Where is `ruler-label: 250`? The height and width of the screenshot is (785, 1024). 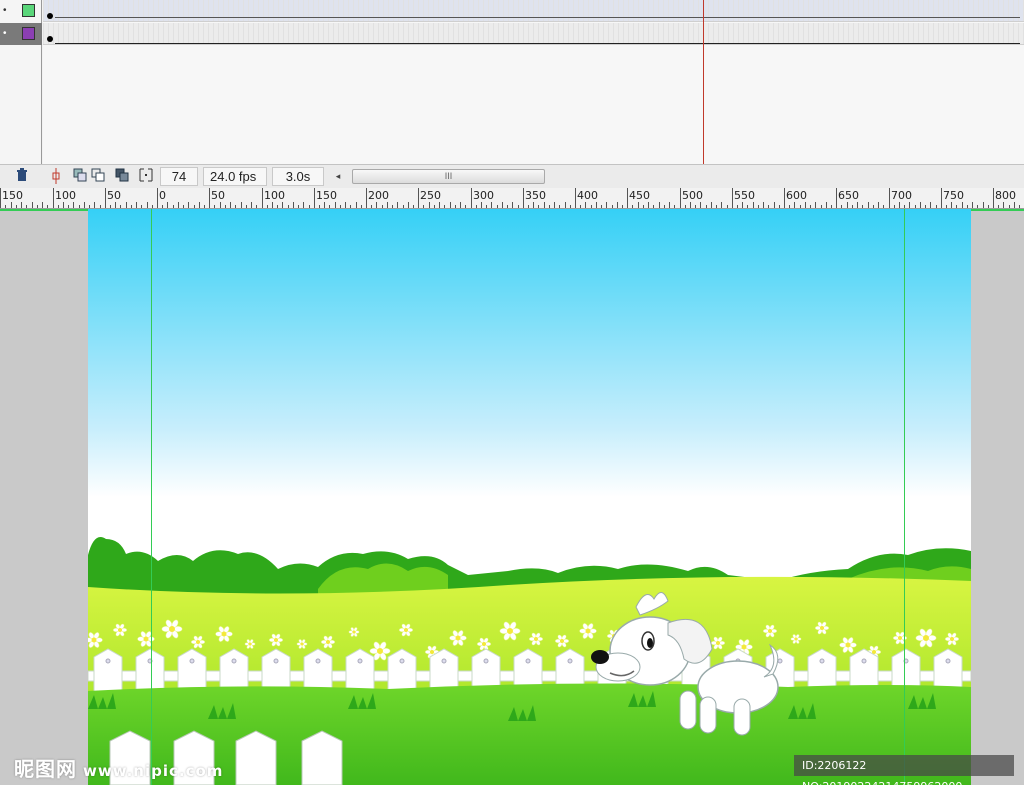
ruler-label: 250 is located at coordinates (430, 195).